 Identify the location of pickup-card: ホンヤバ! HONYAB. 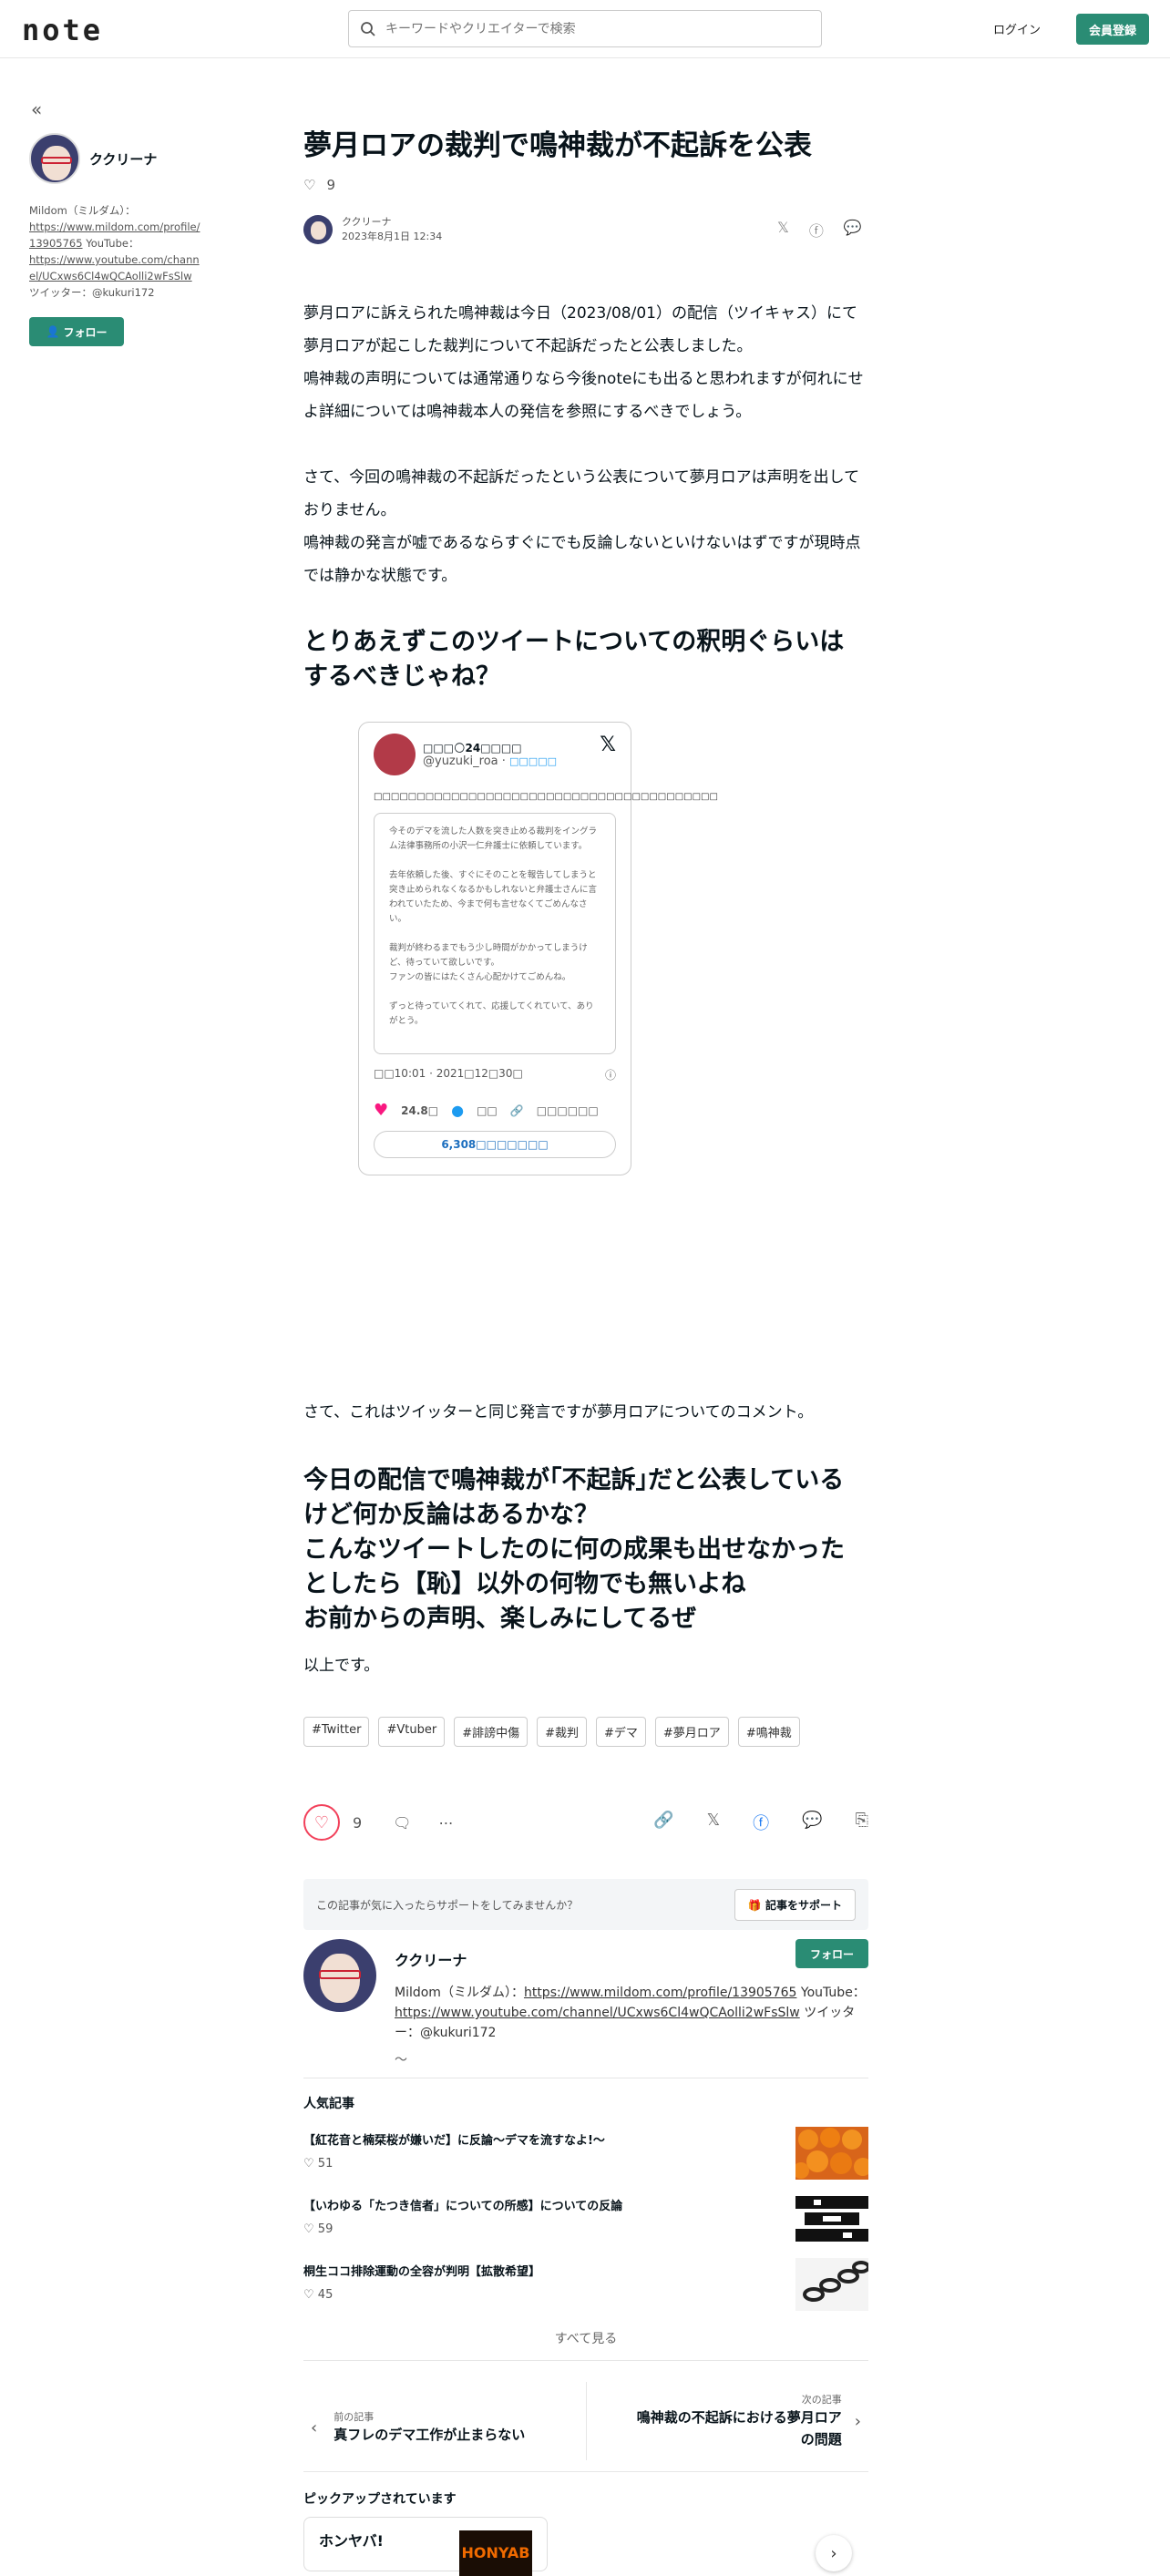
(426, 2547).